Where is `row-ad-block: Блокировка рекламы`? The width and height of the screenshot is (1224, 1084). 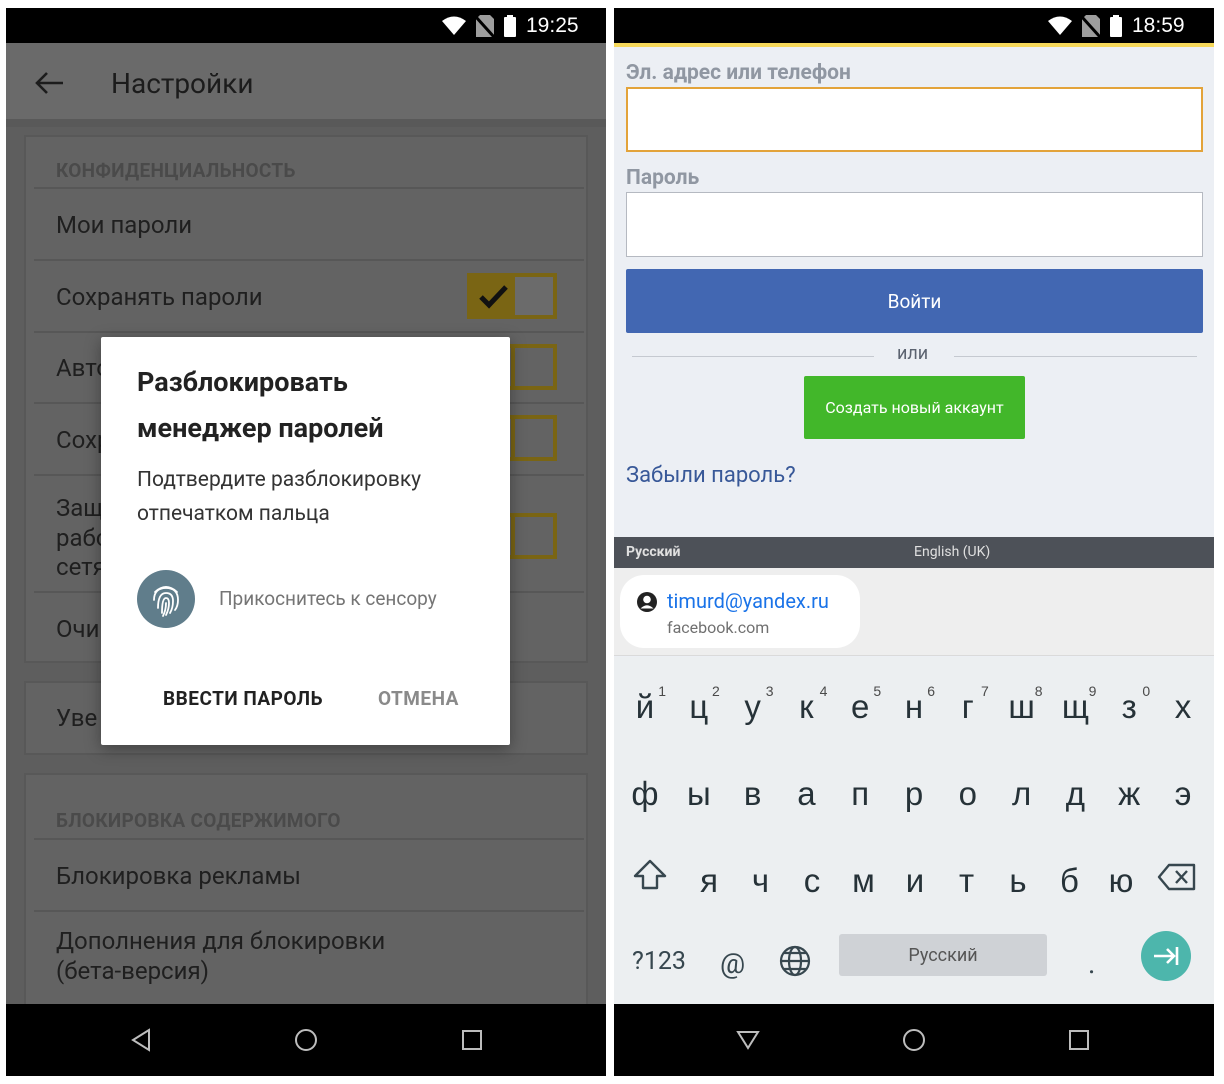
row-ad-block: Блокировка рекламы is located at coordinates (178, 876).